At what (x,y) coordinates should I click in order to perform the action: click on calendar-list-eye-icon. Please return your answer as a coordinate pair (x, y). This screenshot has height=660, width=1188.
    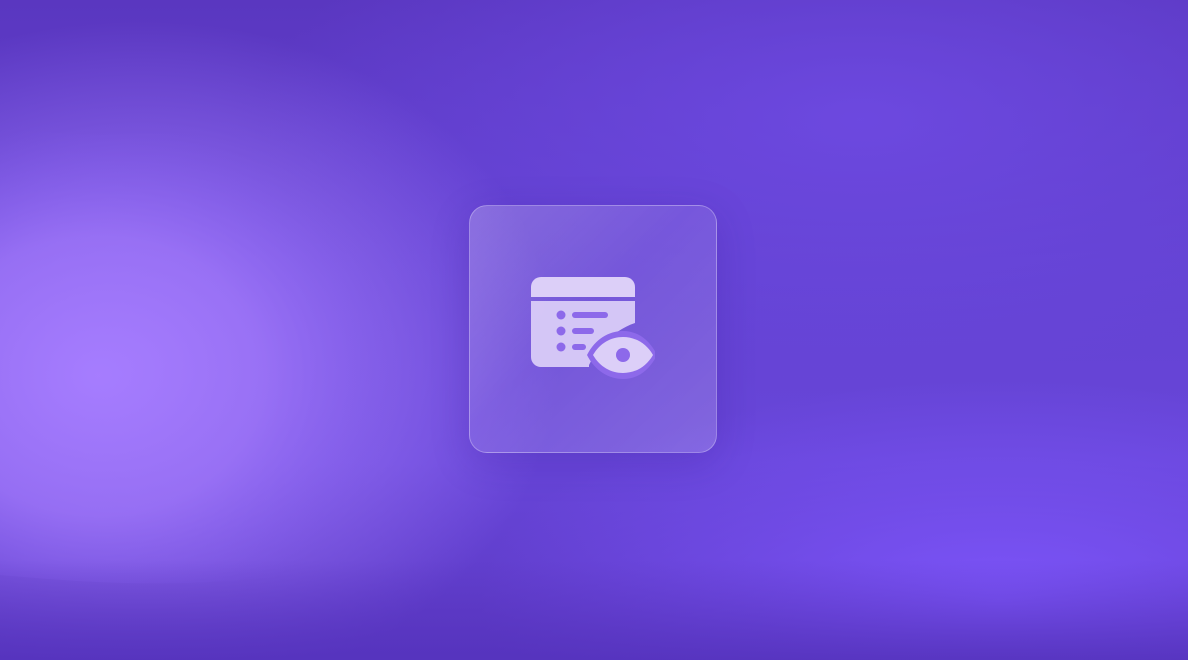
    Looking at the image, I should click on (593, 328).